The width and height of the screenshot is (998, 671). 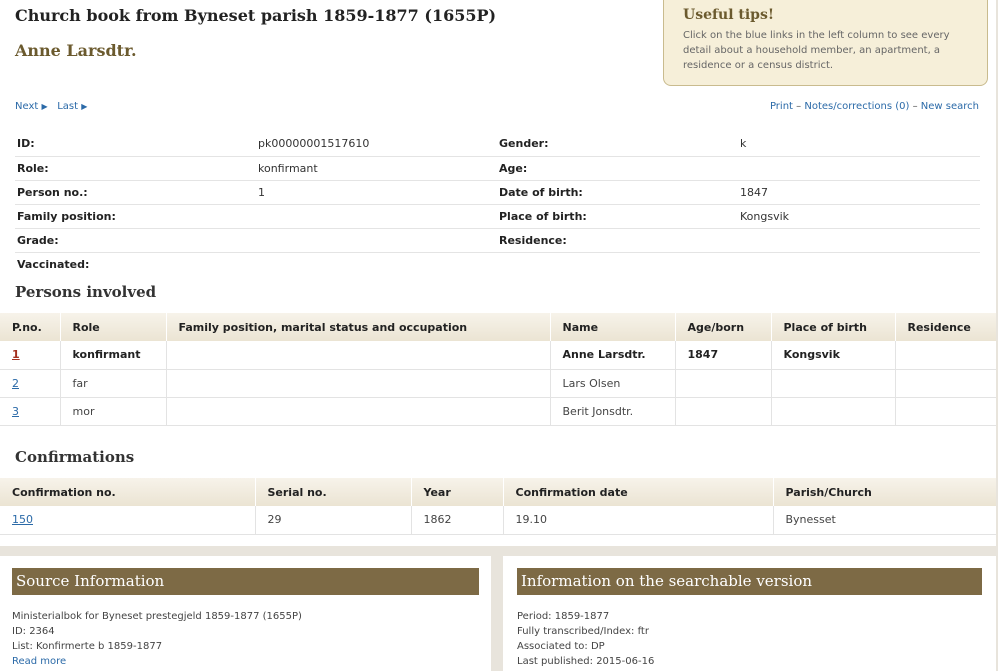 I want to click on detail-value: konfirmant, so click(x=376, y=168).